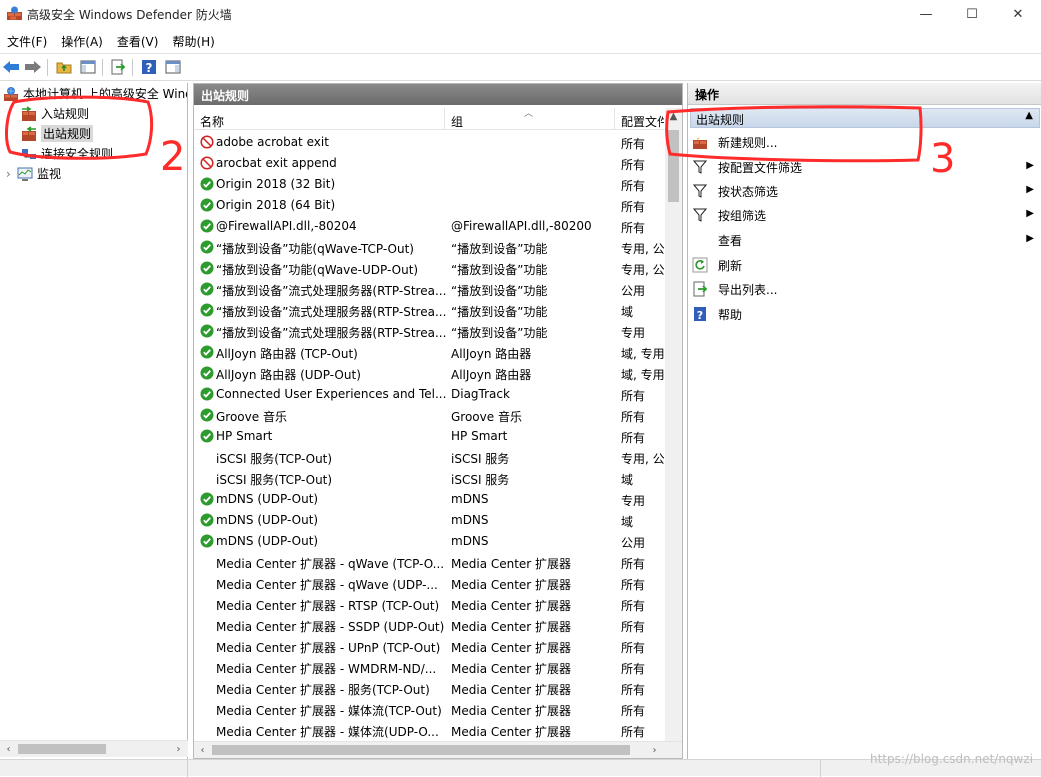  What do you see at coordinates (429, 142) in the screenshot?
I see `rule-row: adobe acrobat exit 所有` at bounding box center [429, 142].